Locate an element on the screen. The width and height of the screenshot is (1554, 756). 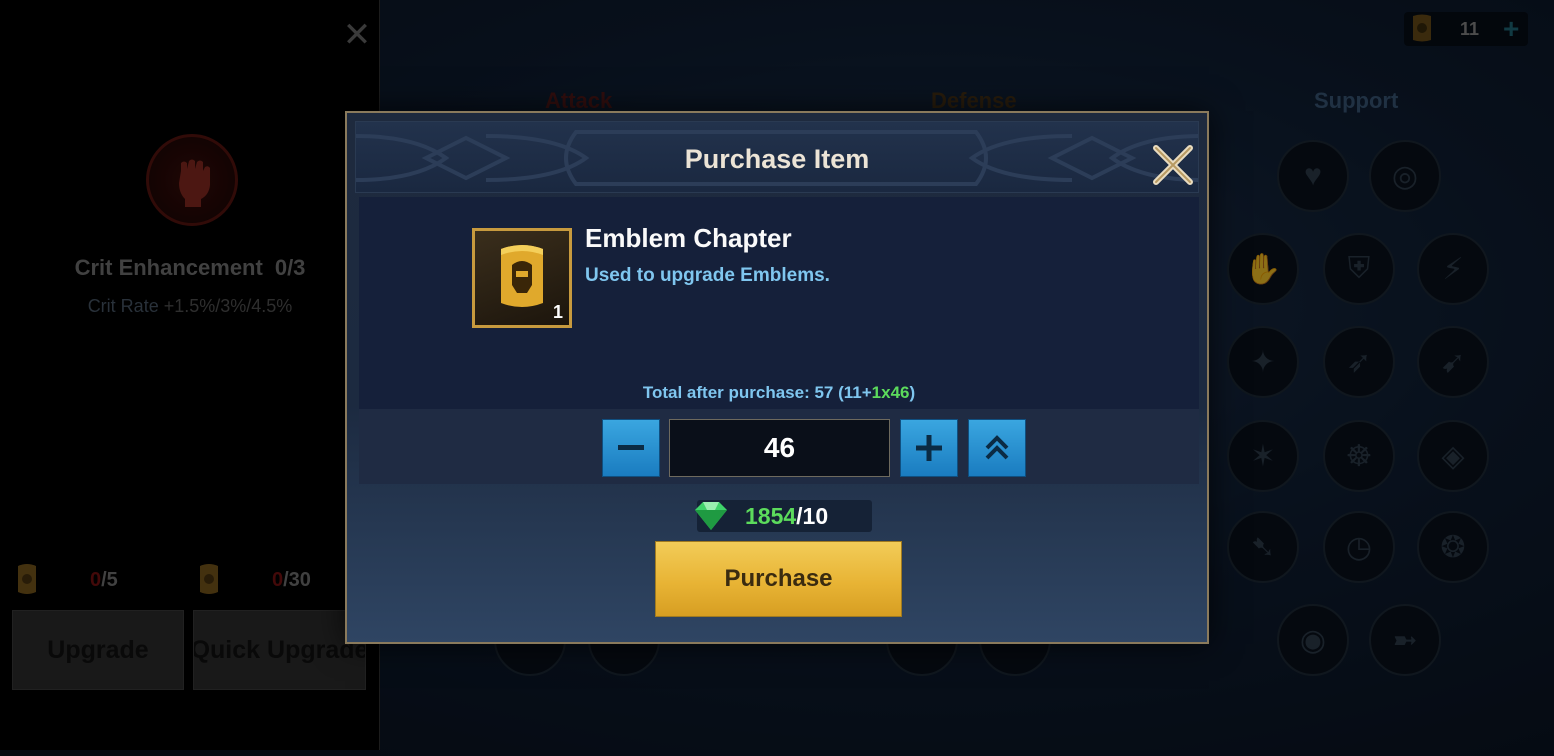
total-after-purchase: Total after purchase: 57 (11+1x46) is located at coordinates (779, 393).